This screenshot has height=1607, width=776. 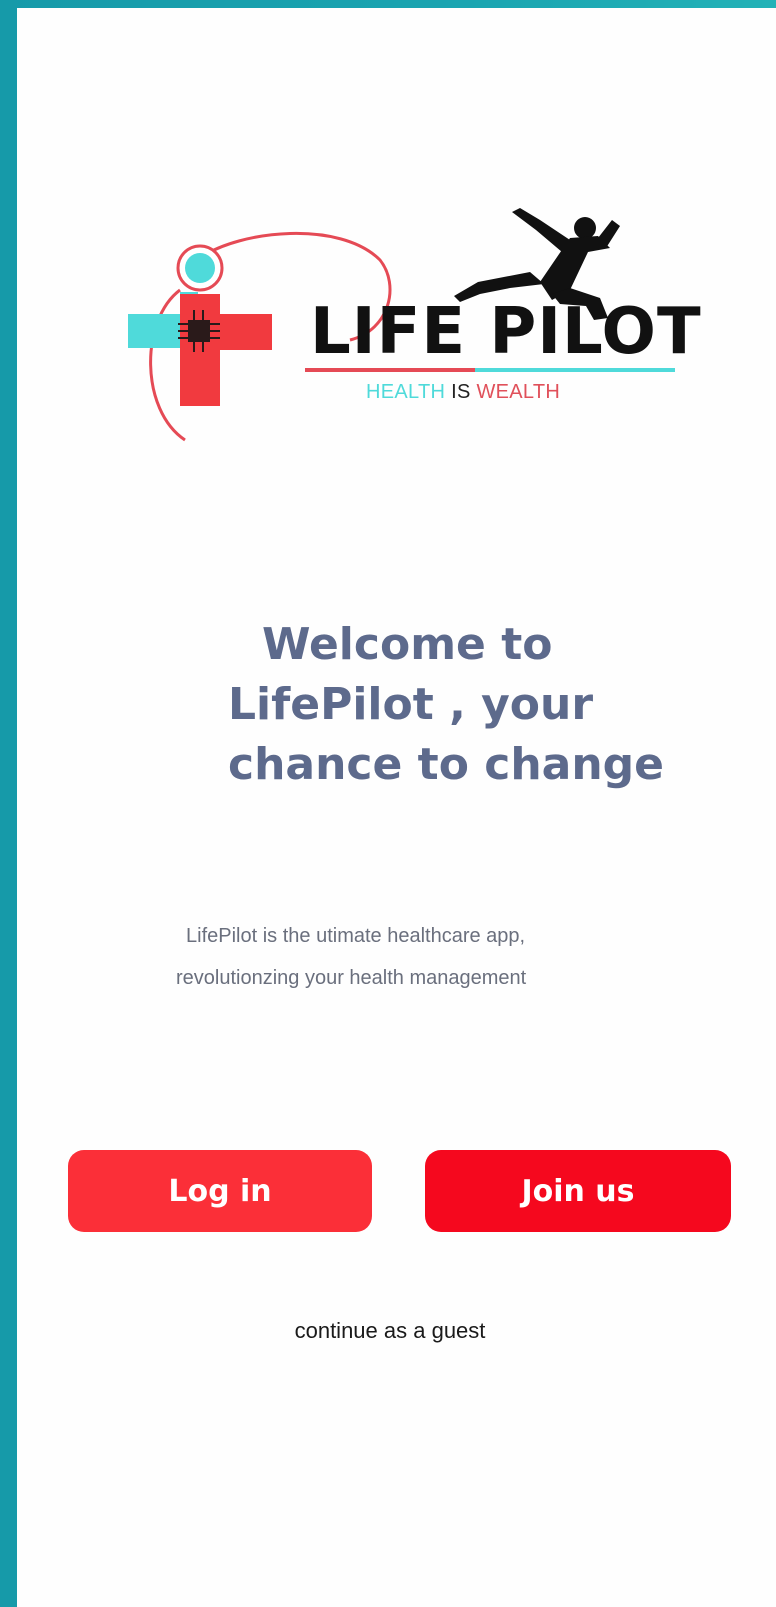 I want to click on welcome-line-2: LifePilot , your, so click(x=411, y=704).